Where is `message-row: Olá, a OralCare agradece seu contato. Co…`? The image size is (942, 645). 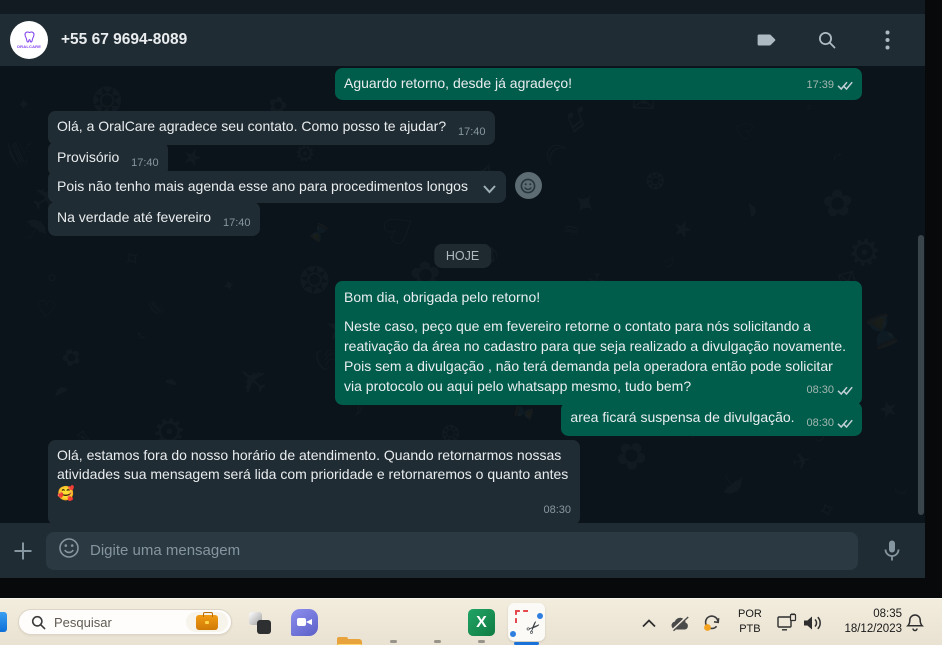 message-row: Olá, a OralCare agradece seu contato. Co… is located at coordinates (455, 128).